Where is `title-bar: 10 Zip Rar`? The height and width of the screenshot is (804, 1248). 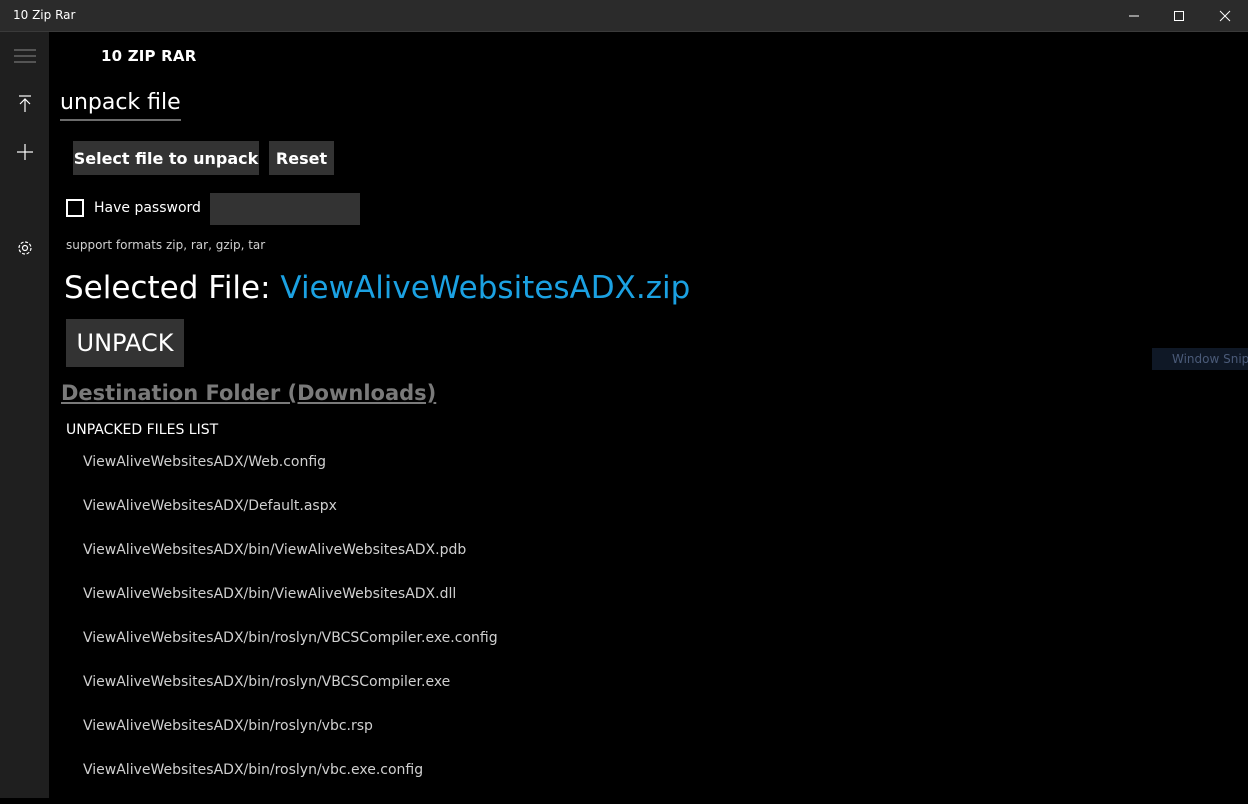
title-bar: 10 Zip Rar is located at coordinates (624, 16).